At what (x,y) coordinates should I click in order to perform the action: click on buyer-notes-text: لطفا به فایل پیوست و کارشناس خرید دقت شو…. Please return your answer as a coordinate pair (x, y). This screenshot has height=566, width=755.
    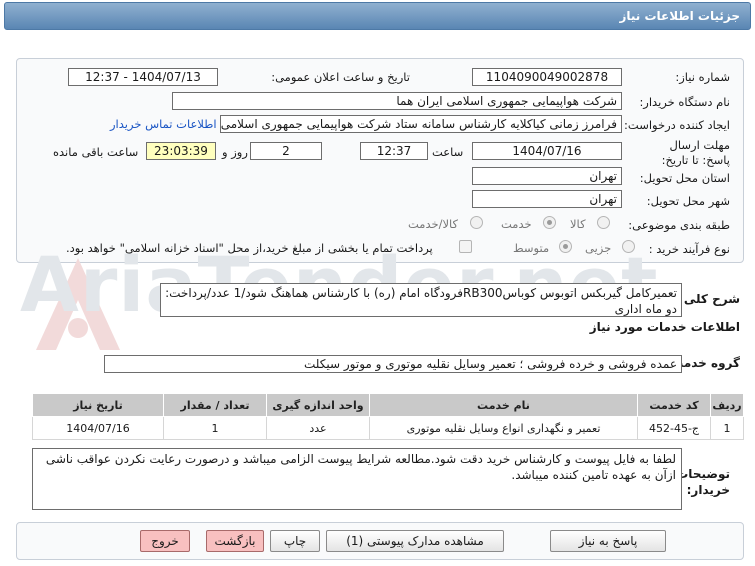
    Looking at the image, I should click on (360, 467).